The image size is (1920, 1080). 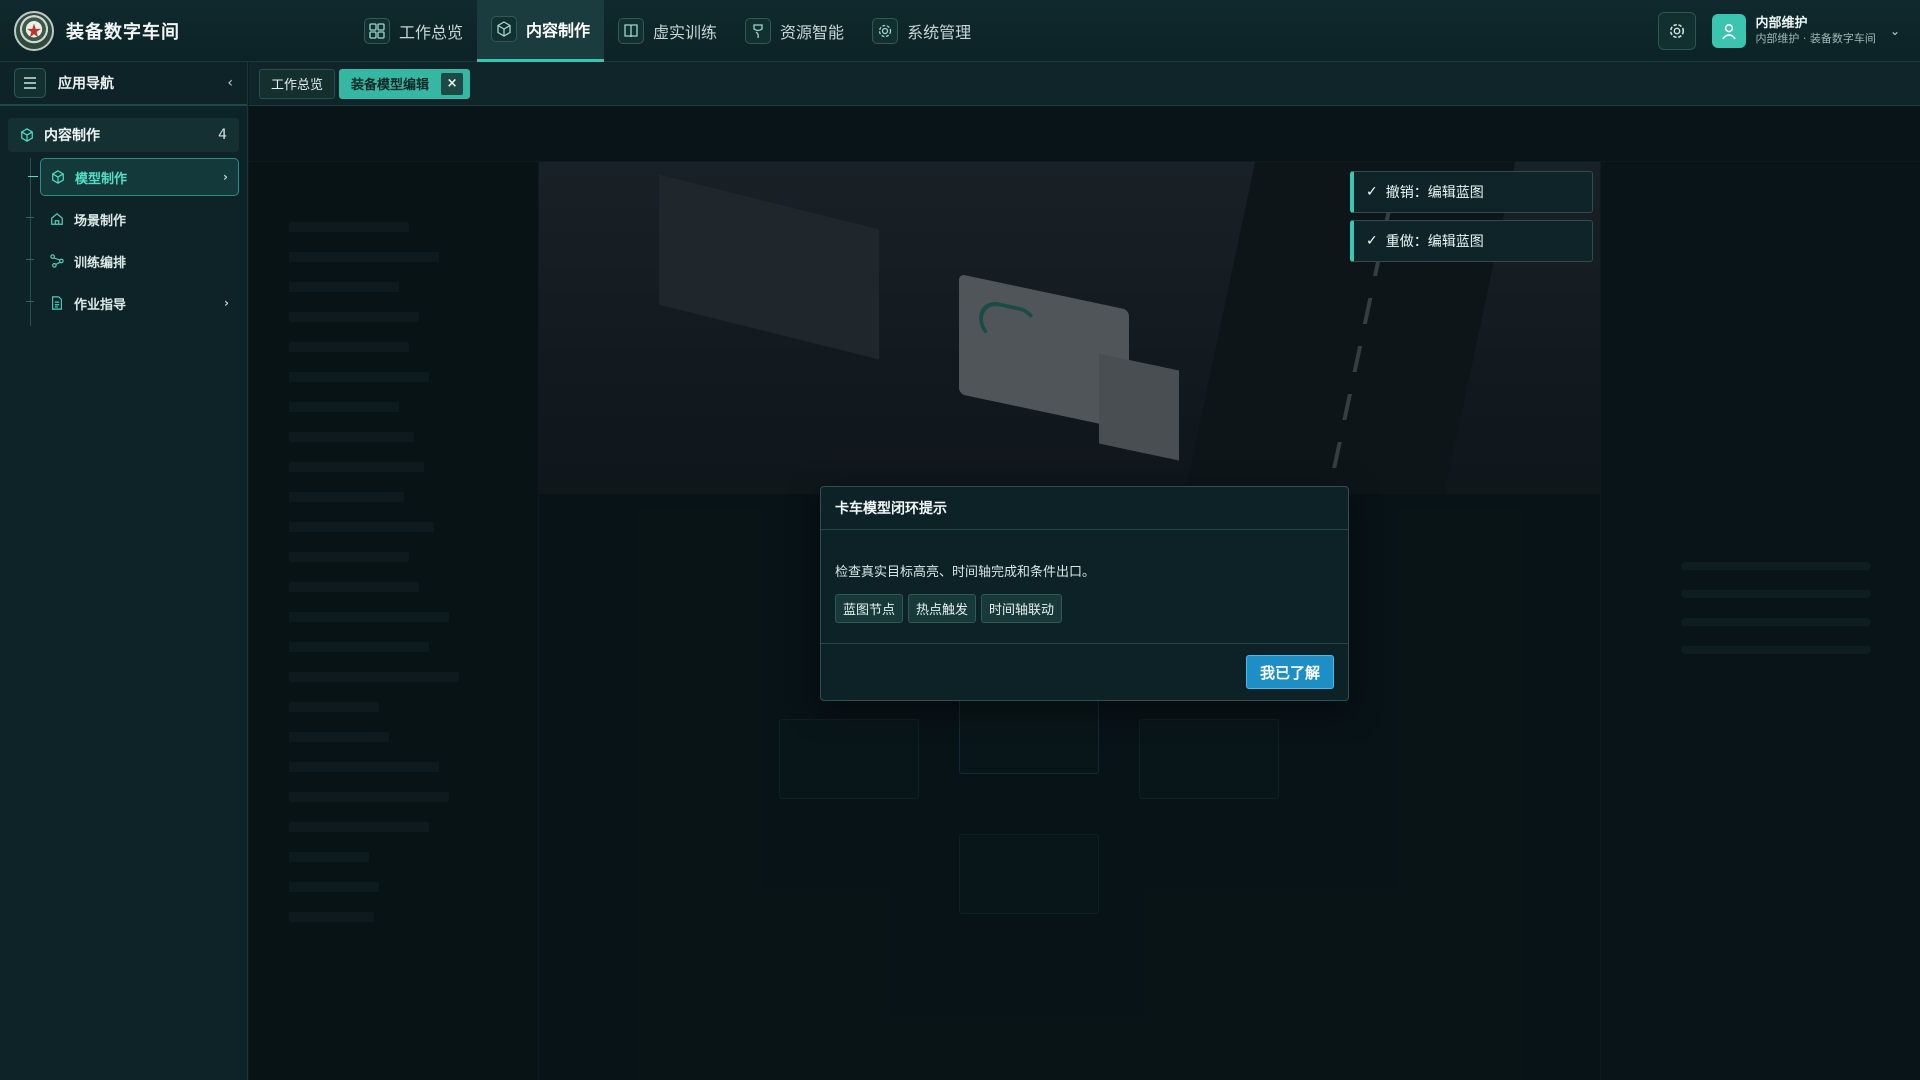 What do you see at coordinates (123, 84) in the screenshot?
I see `sidebar-header: 应用导航 ‹` at bounding box center [123, 84].